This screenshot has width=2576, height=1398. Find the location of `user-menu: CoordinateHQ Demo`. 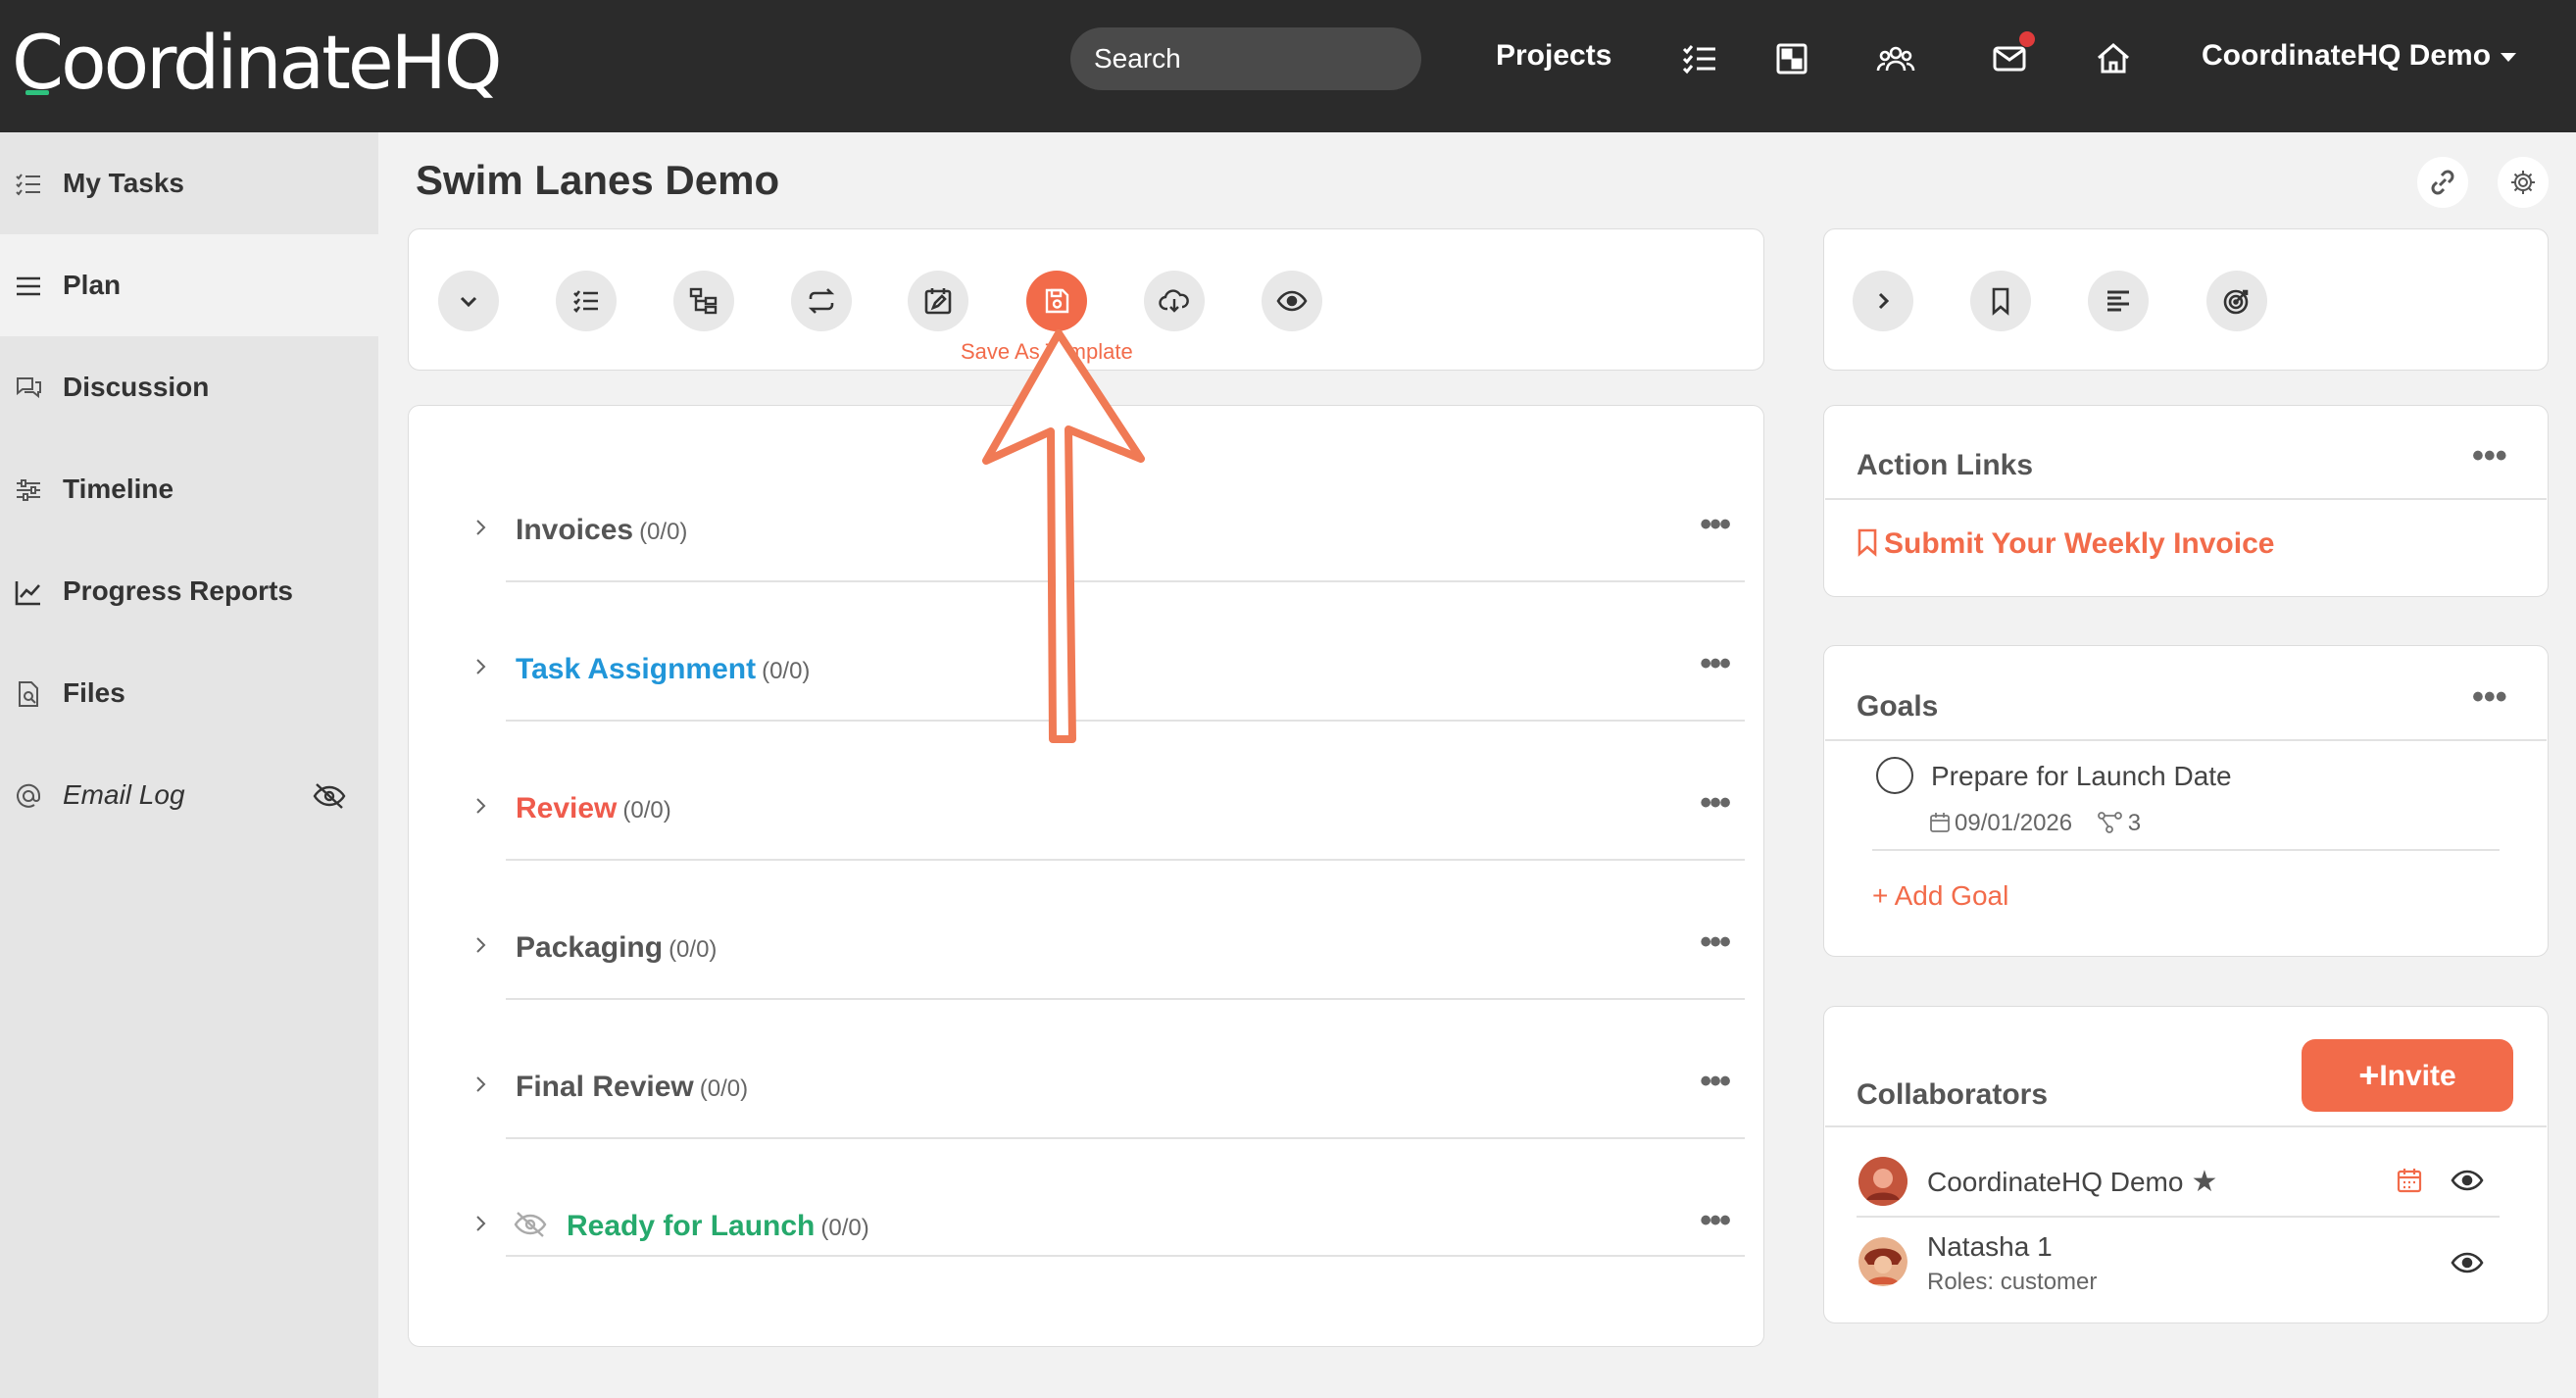

user-menu: CoordinateHQ Demo is located at coordinates (2359, 56).